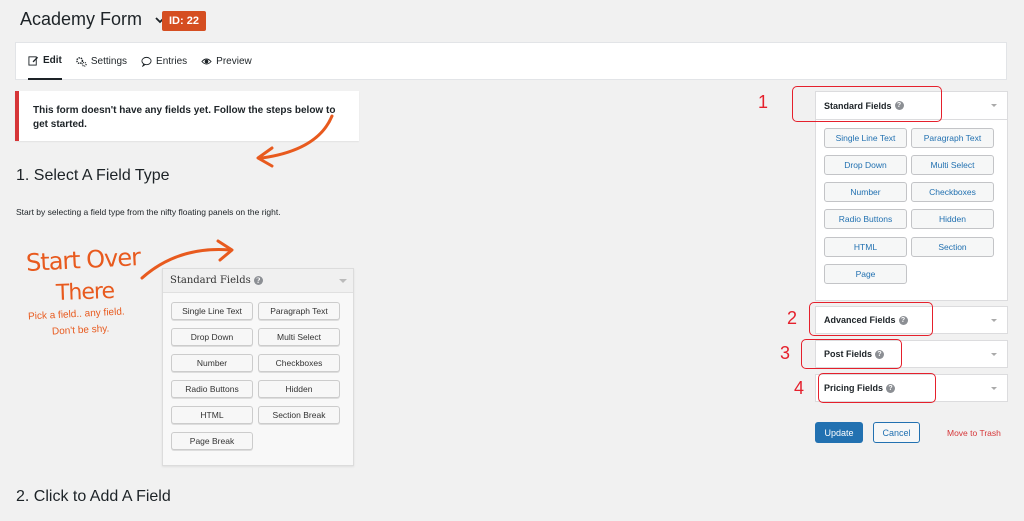 This screenshot has height=521, width=1024. I want to click on illustration-field-button: Drop Down, so click(212, 337).